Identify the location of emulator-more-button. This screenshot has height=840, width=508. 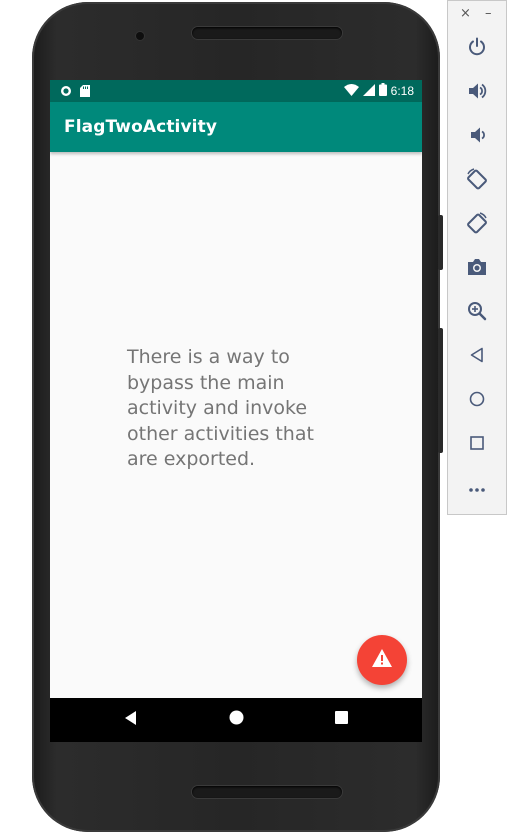
(477, 489).